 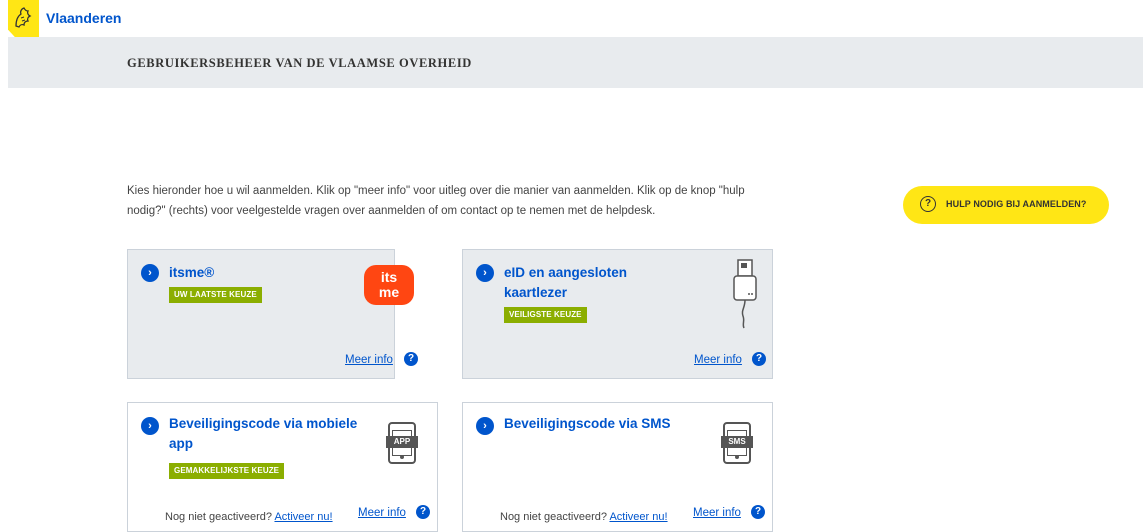 What do you see at coordinates (181, 444) in the screenshot?
I see `option-title-line2: app` at bounding box center [181, 444].